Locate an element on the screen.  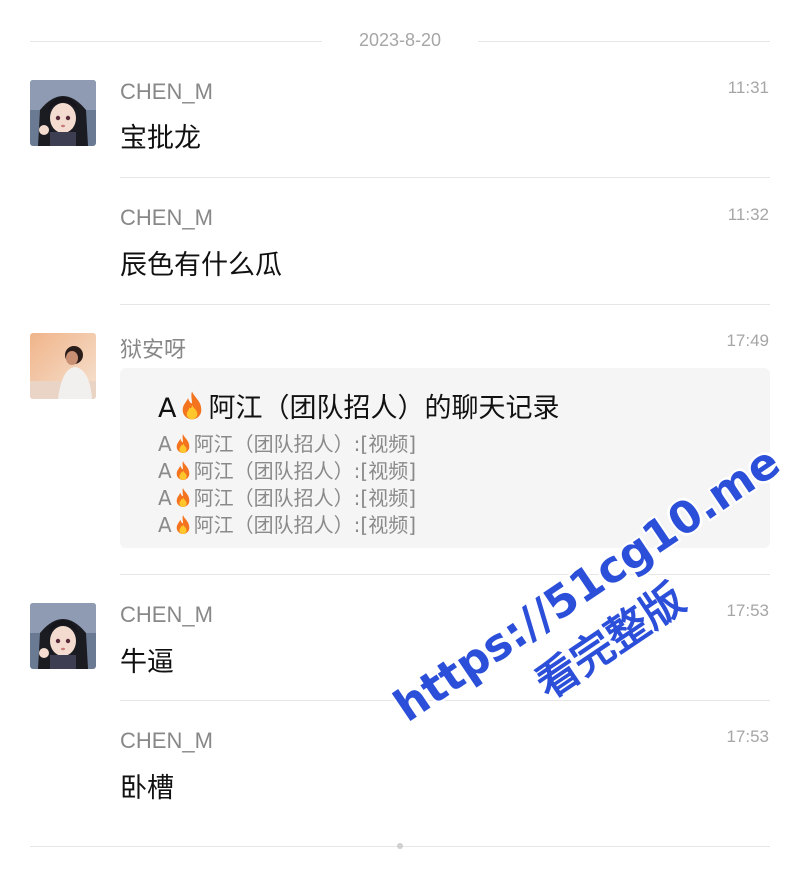
message-text: 宝批龙 is located at coordinates (160, 135).